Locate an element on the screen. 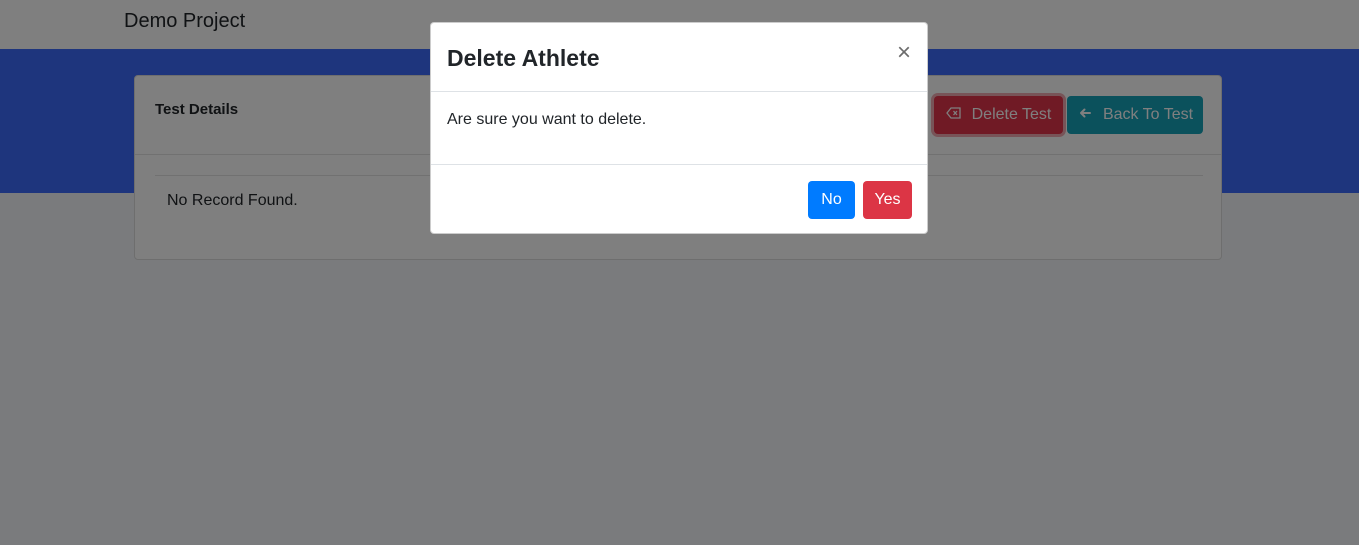 Image resolution: width=1359 pixels, height=545 pixels. yes-button: Yes is located at coordinates (887, 200).